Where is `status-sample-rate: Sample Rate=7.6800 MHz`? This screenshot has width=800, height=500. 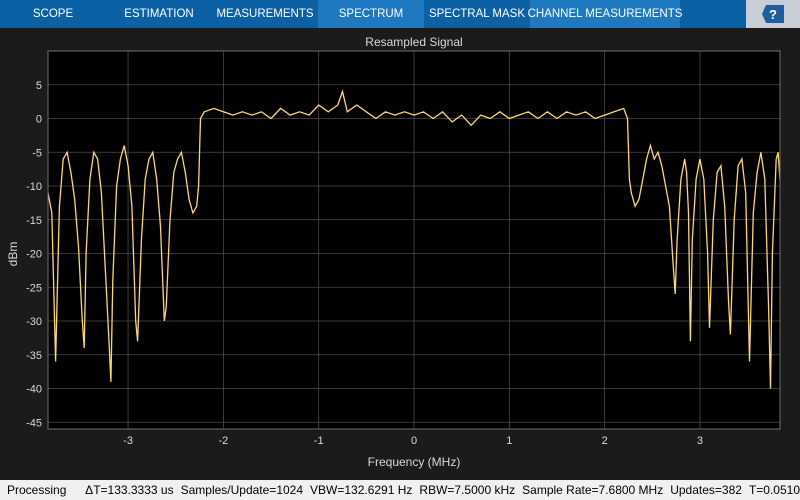
status-sample-rate: Sample Rate=7.6800 MHz is located at coordinates (593, 490).